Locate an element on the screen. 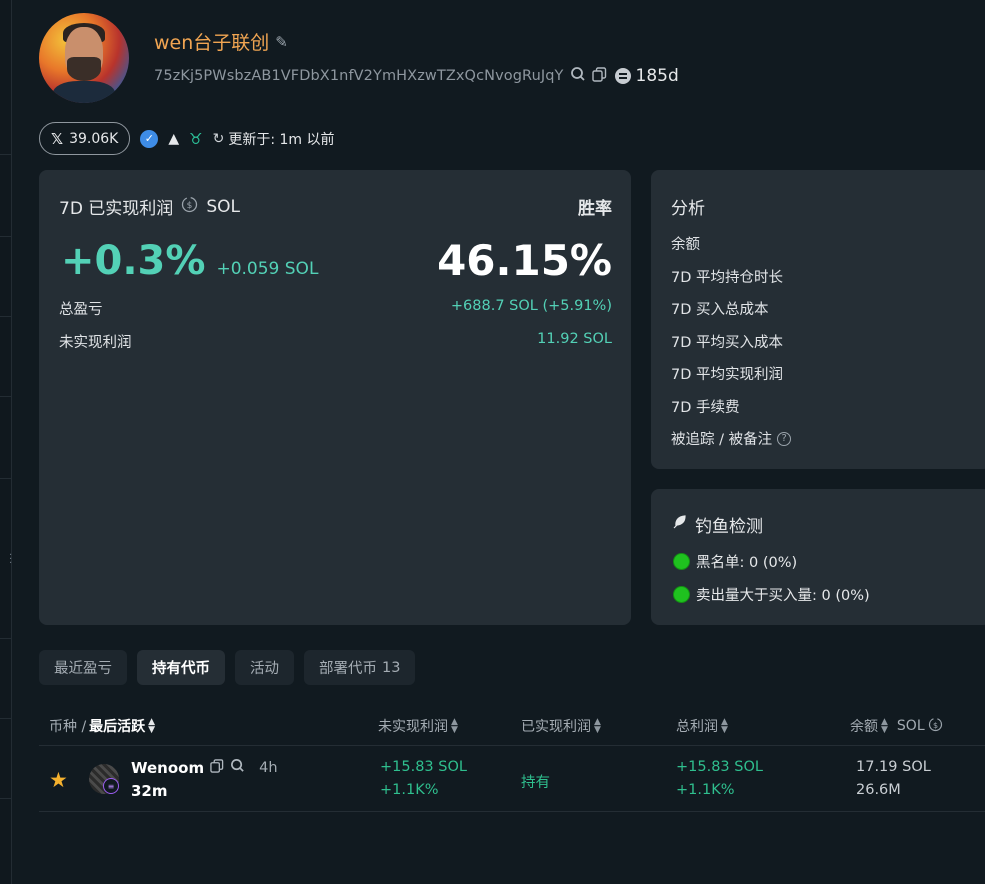 The width and height of the screenshot is (985, 884). col-token: 币种 / 最后活跃 ▲ ▼ is located at coordinates (102, 726).